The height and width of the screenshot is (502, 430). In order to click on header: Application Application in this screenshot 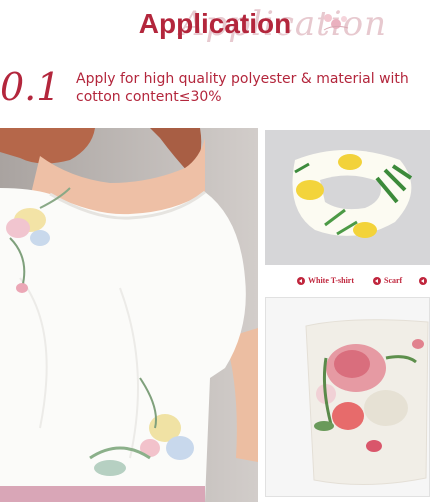, I will do `click(215, 30)`.